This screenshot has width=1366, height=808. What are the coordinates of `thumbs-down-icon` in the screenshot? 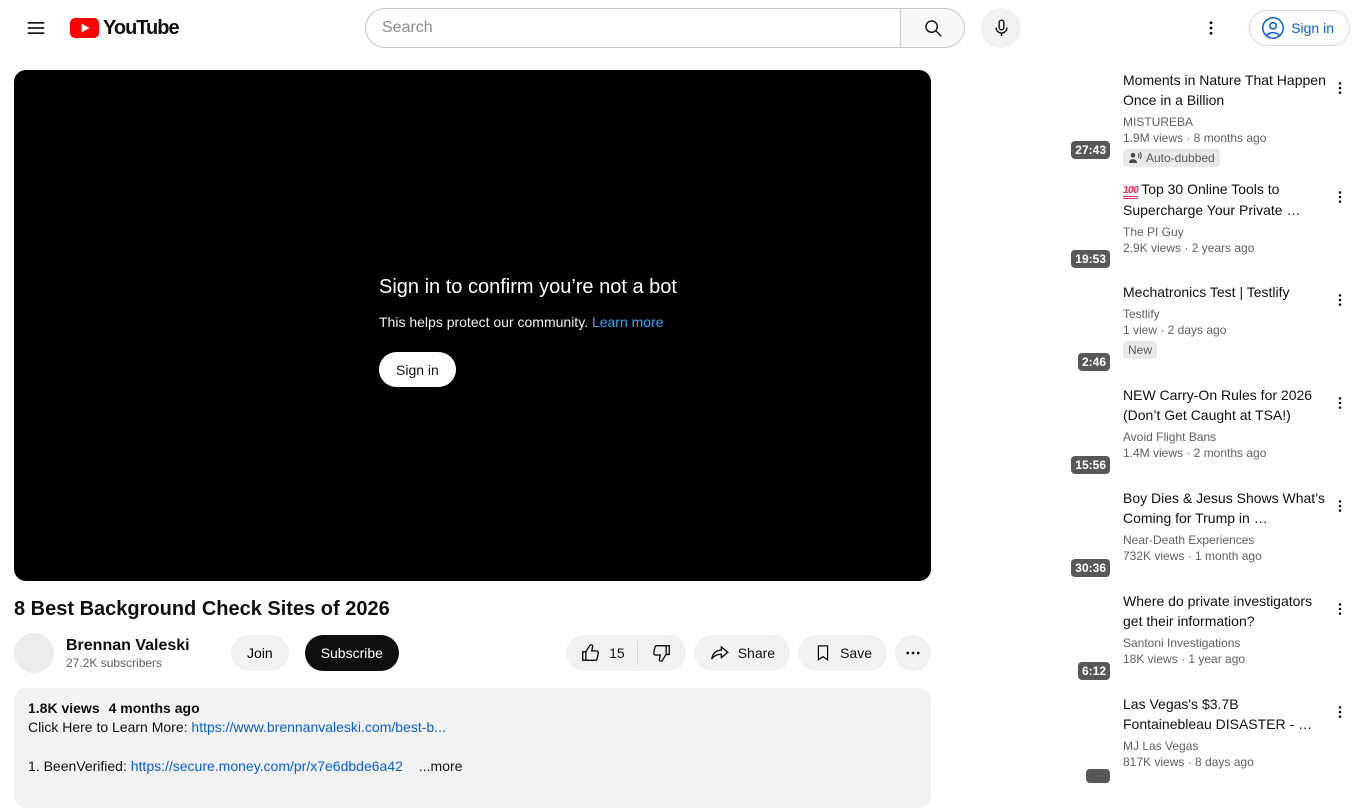 It's located at (661, 653).